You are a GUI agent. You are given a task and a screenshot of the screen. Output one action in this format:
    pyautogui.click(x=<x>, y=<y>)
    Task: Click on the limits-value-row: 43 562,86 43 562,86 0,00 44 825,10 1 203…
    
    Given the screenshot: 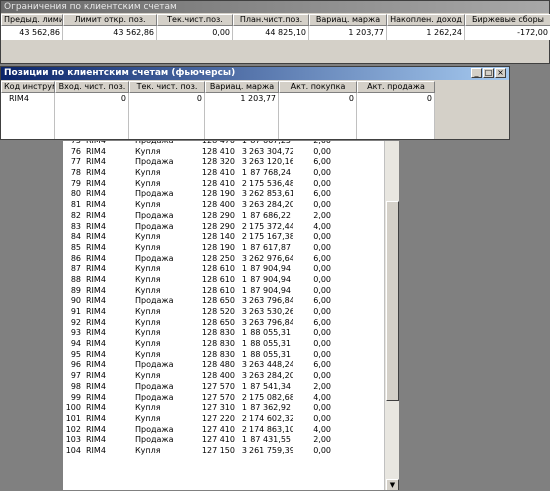 What is the action you would take?
    pyautogui.click(x=275, y=33)
    